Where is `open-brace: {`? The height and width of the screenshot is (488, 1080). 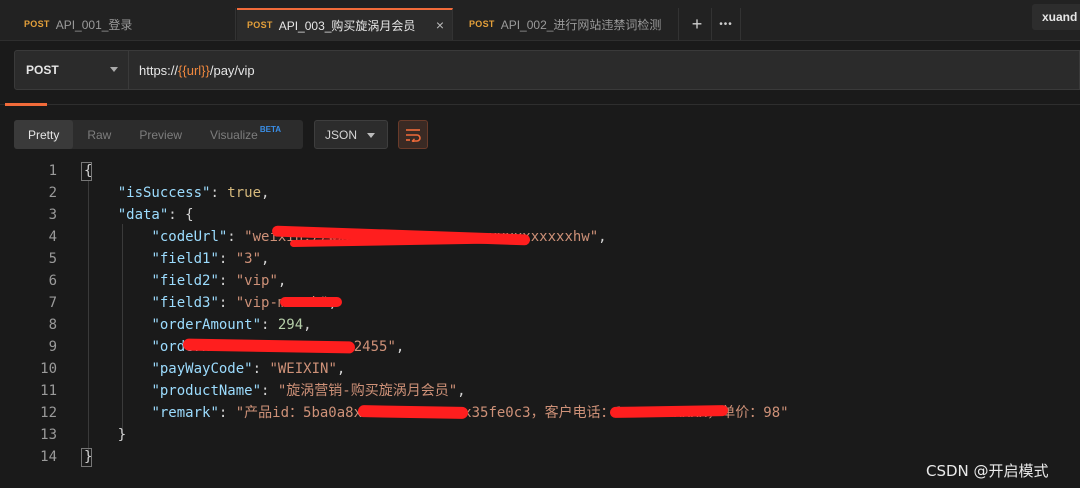
open-brace: { is located at coordinates (88, 171).